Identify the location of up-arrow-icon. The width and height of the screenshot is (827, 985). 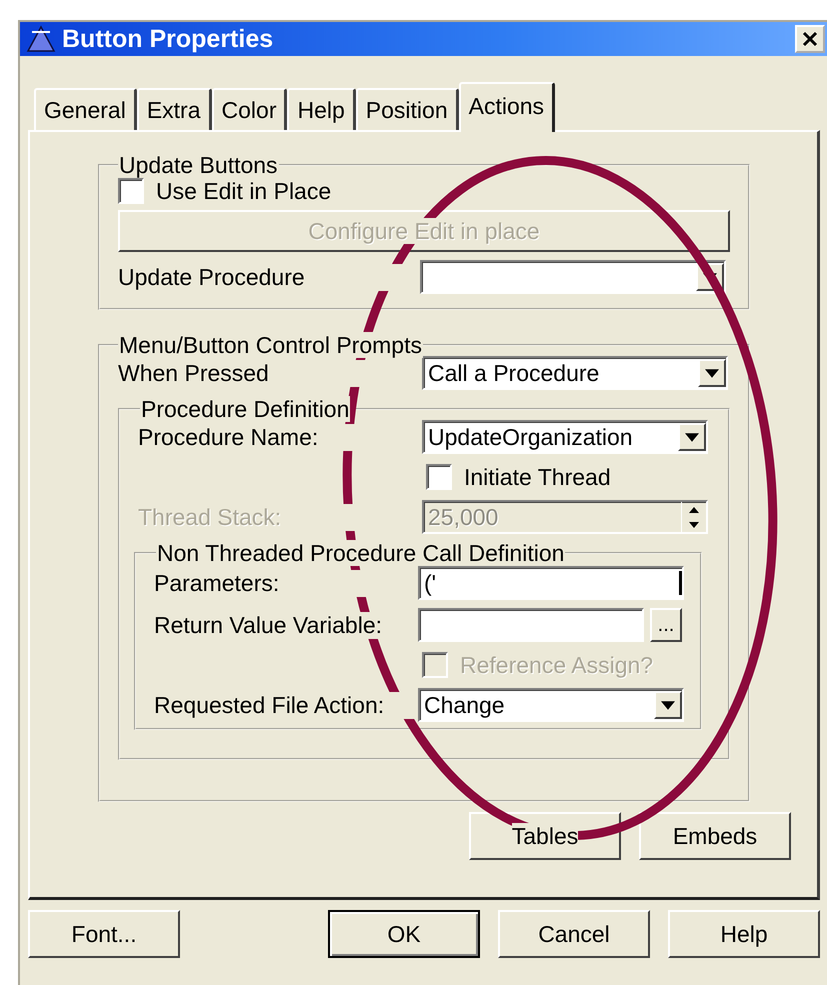
(694, 509).